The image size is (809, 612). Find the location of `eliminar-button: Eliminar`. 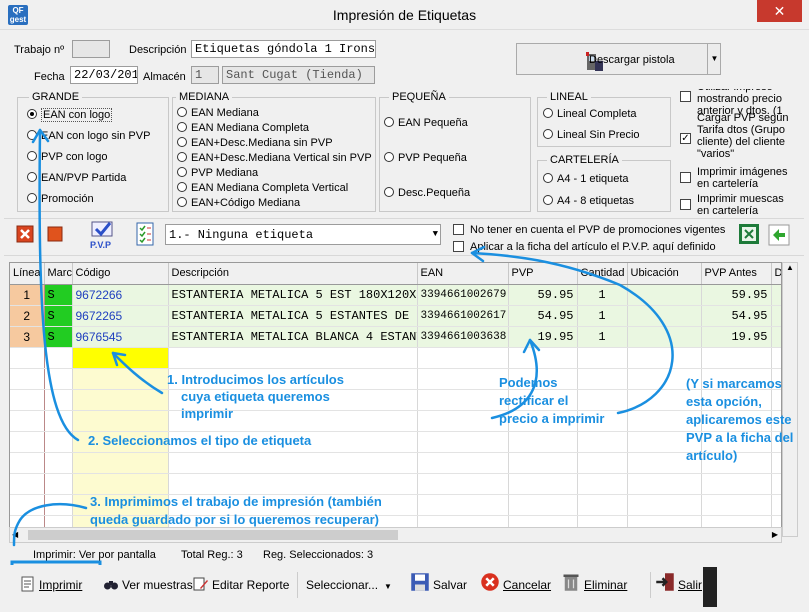

eliminar-button: Eliminar is located at coordinates (594, 585).